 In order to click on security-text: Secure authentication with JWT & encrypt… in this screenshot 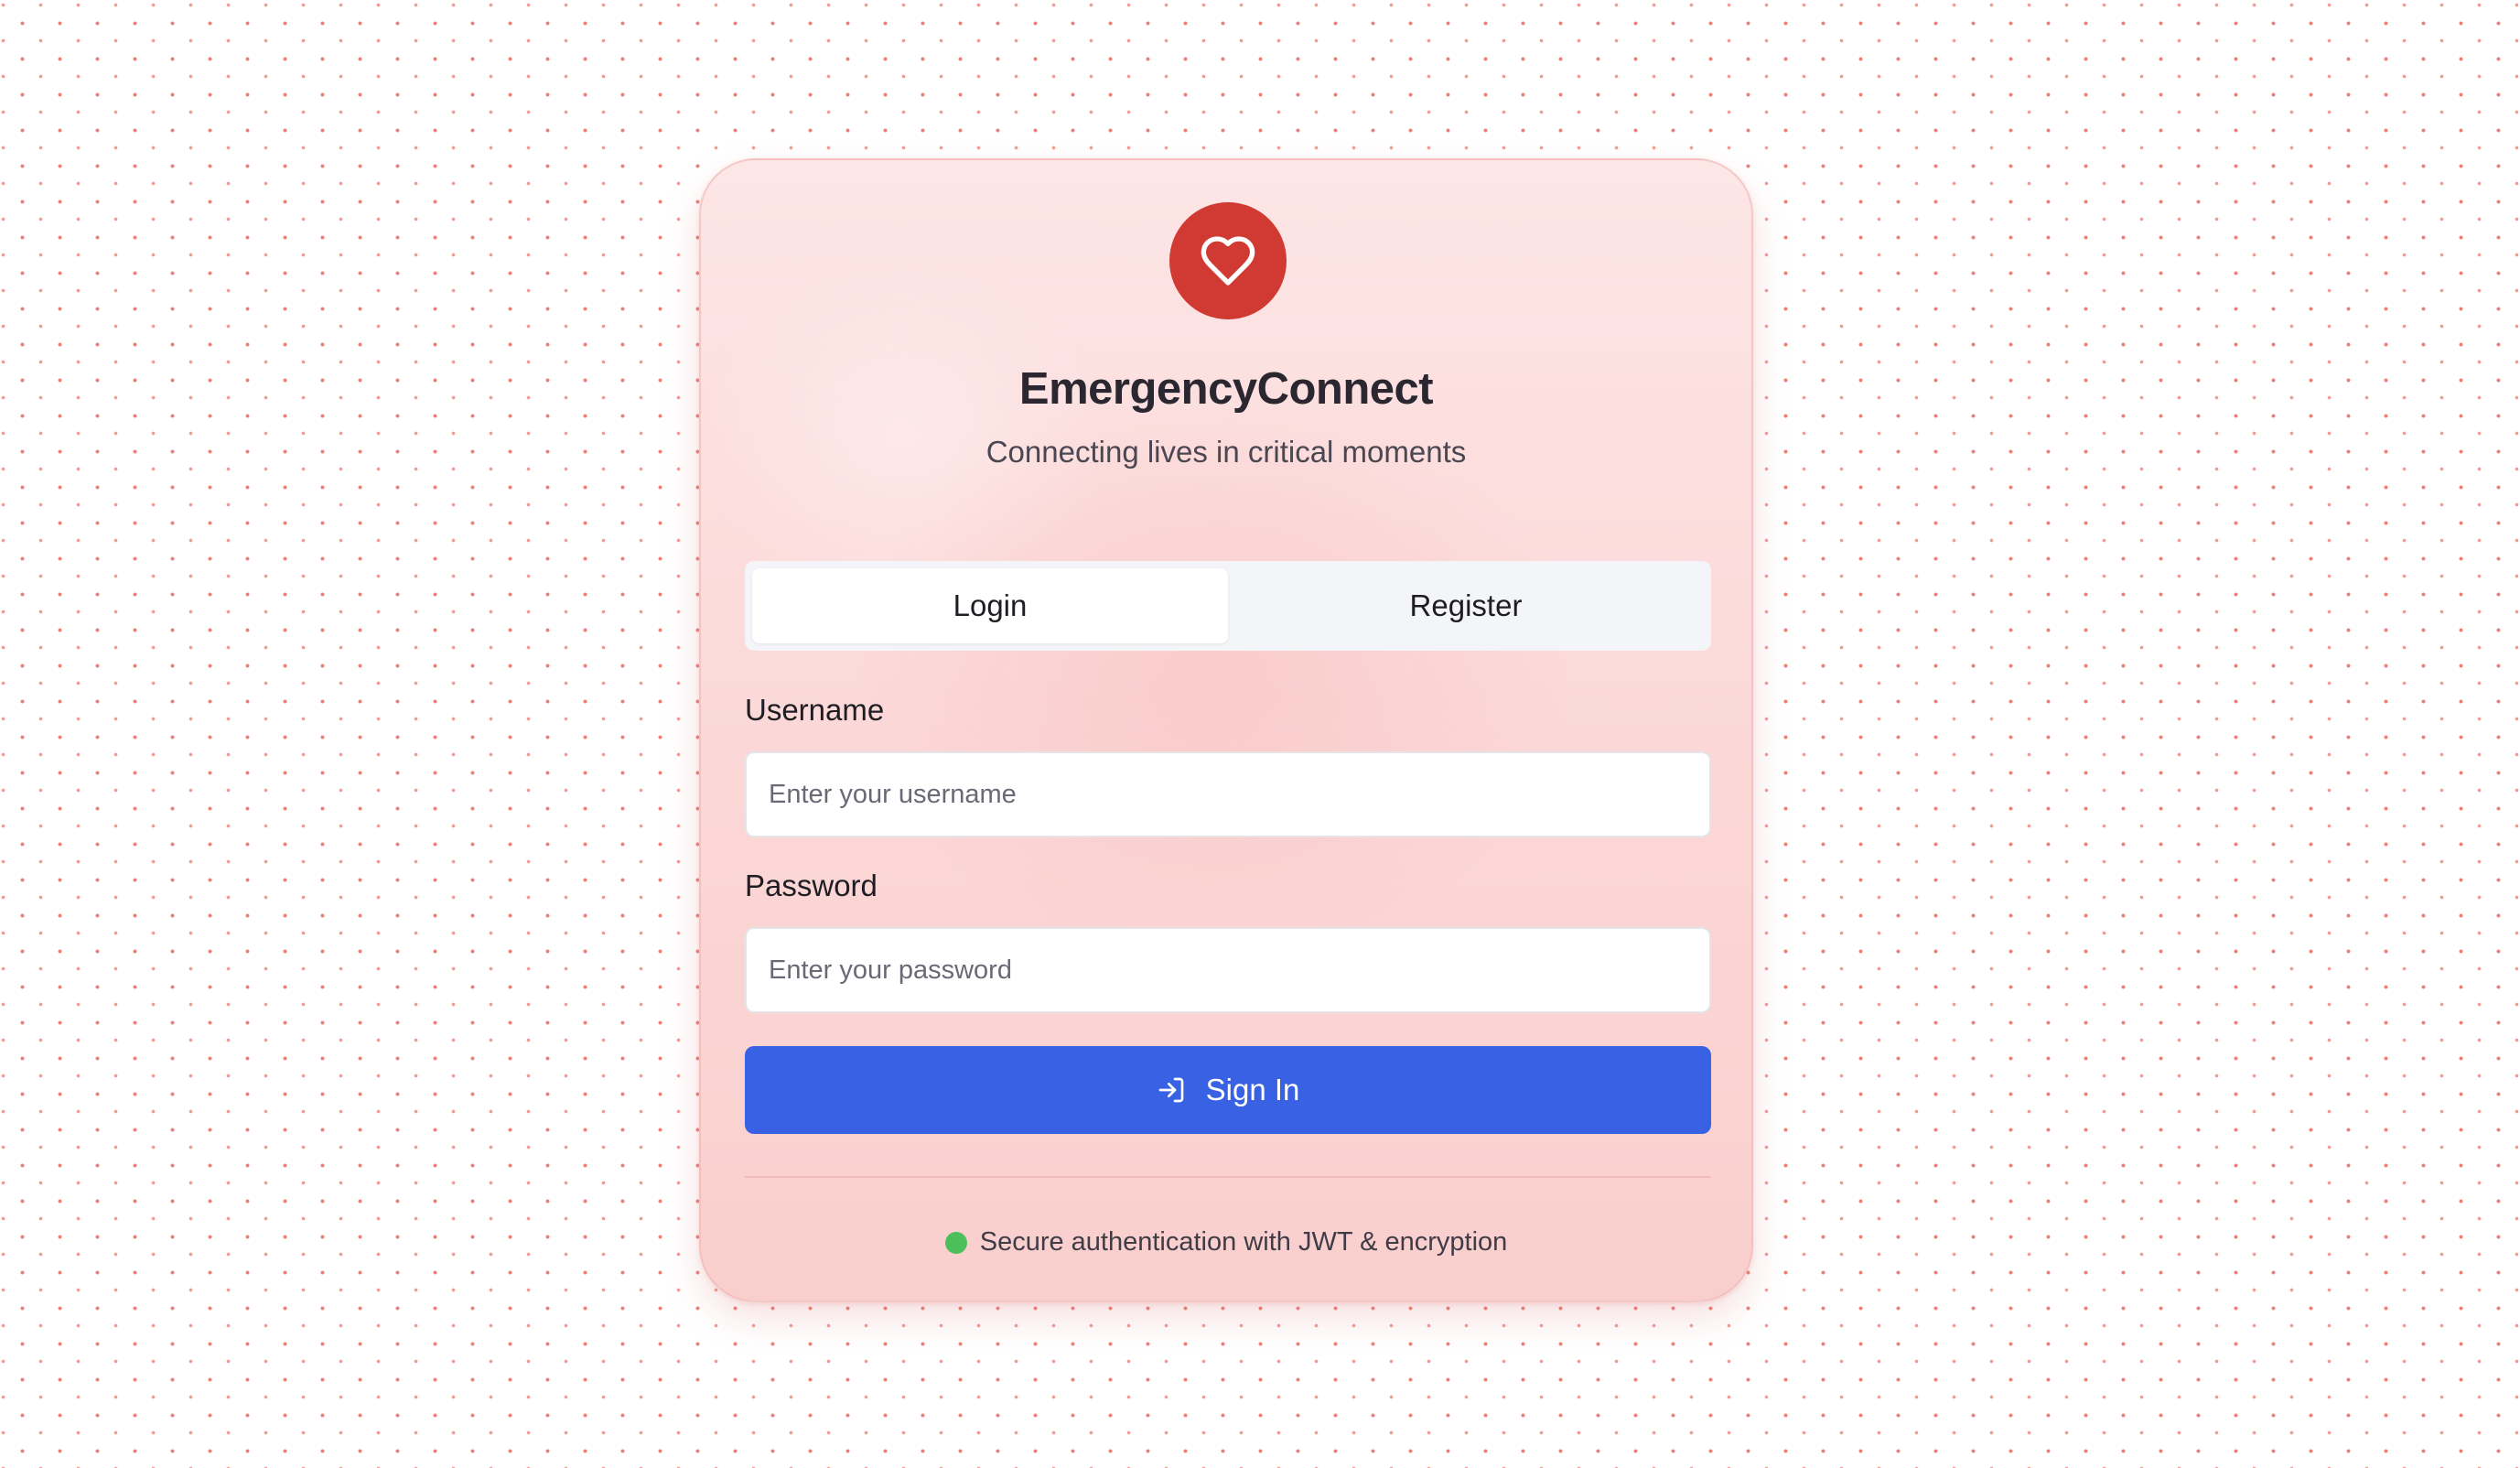, I will do `click(1243, 1242)`.